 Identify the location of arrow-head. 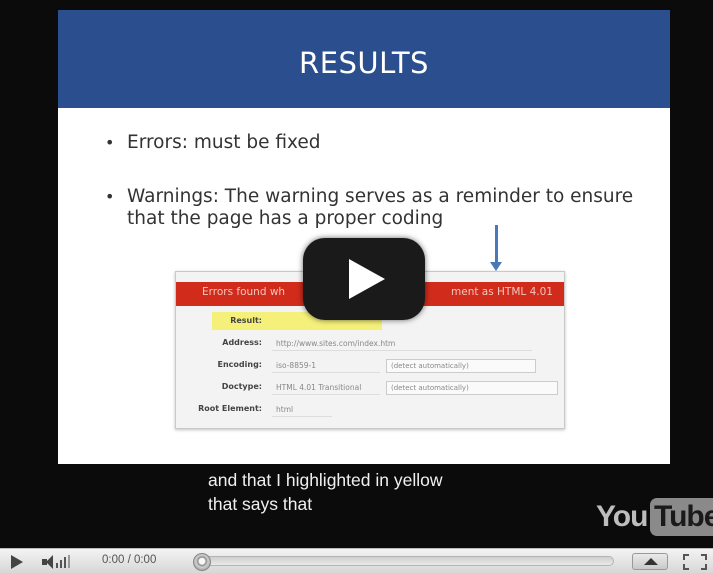
(496, 266).